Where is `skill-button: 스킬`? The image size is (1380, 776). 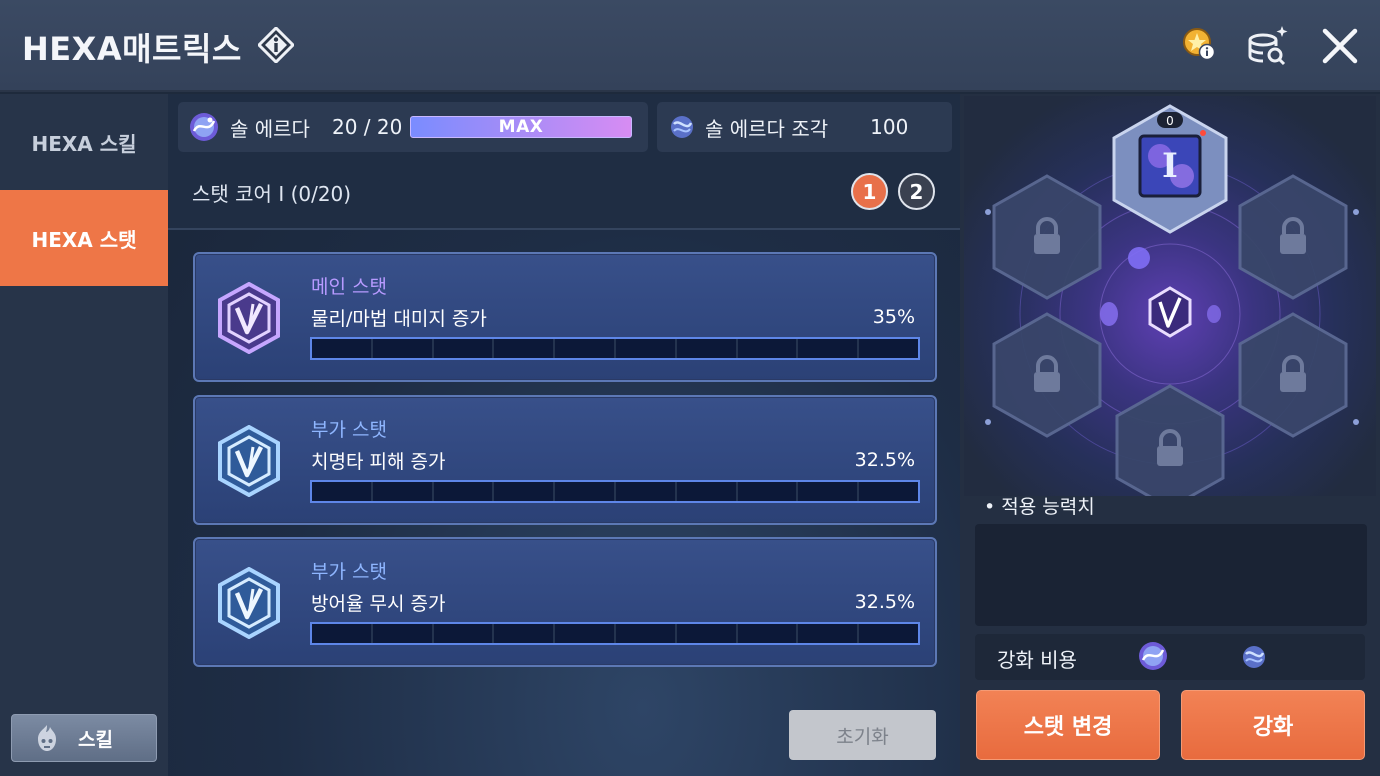
skill-button: 스킬 is located at coordinates (84, 738).